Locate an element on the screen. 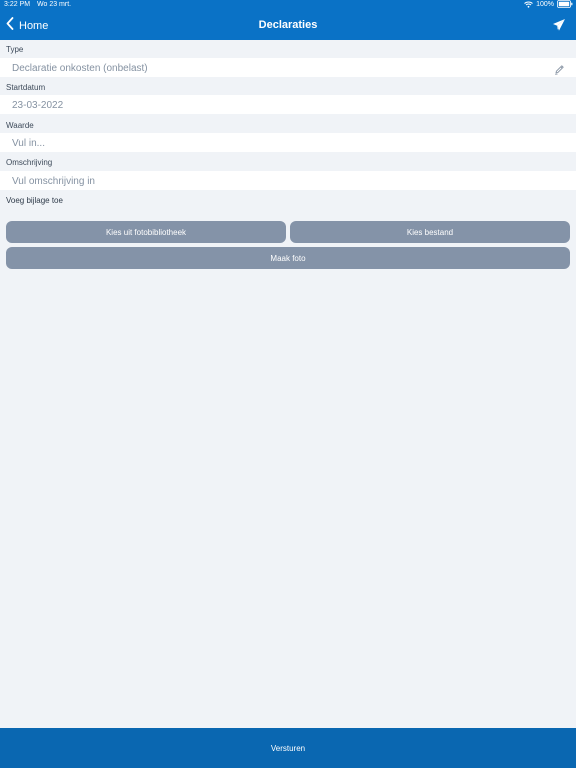  omschrijving-placeholder: Vul omschrijving in is located at coordinates (53, 181).